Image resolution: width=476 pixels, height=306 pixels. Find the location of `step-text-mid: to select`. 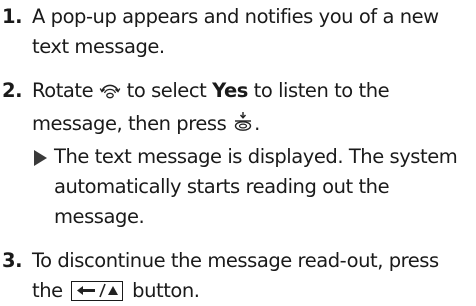

step-text-mid: to select is located at coordinates (166, 90).